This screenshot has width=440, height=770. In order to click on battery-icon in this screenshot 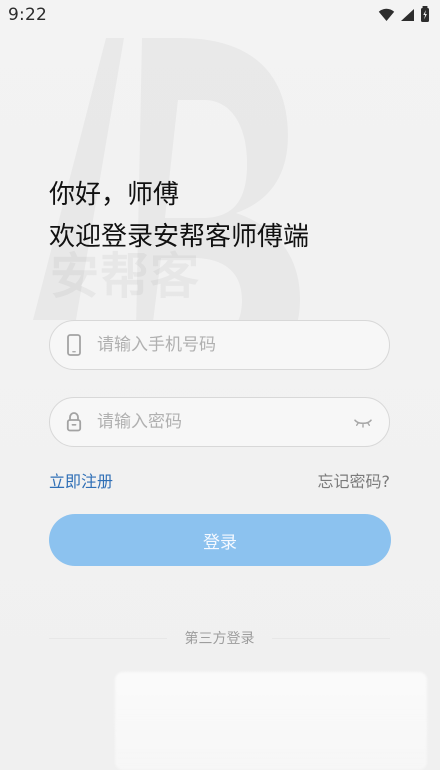, I will do `click(425, 14)`.